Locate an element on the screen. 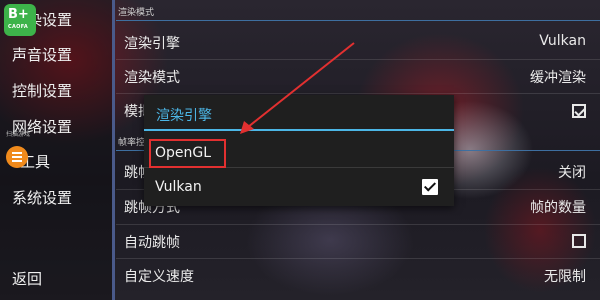 The image size is (600, 300). section-header-render-mode: 渲染模式 is located at coordinates (136, 13).